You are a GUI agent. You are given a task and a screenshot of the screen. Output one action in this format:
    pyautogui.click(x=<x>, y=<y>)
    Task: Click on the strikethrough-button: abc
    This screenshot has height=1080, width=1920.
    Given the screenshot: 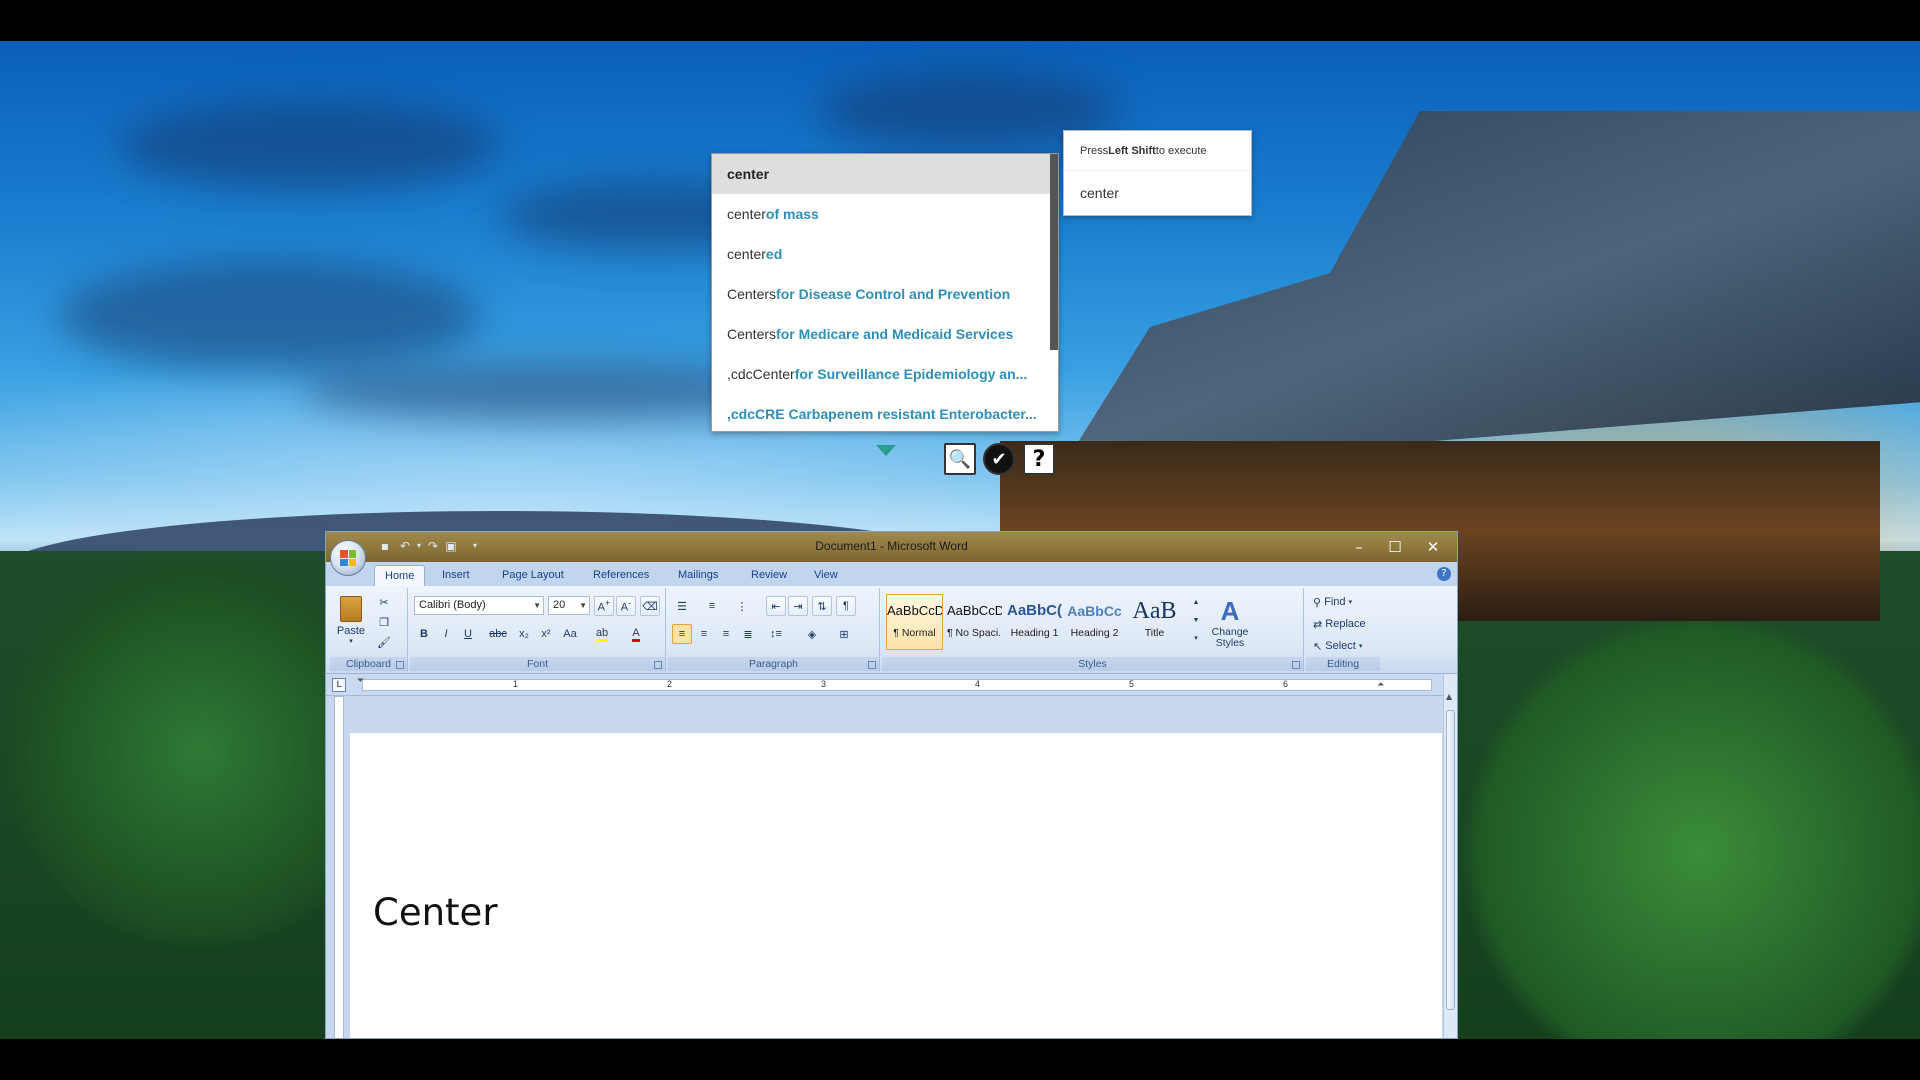 What is the action you would take?
    pyautogui.click(x=498, y=634)
    